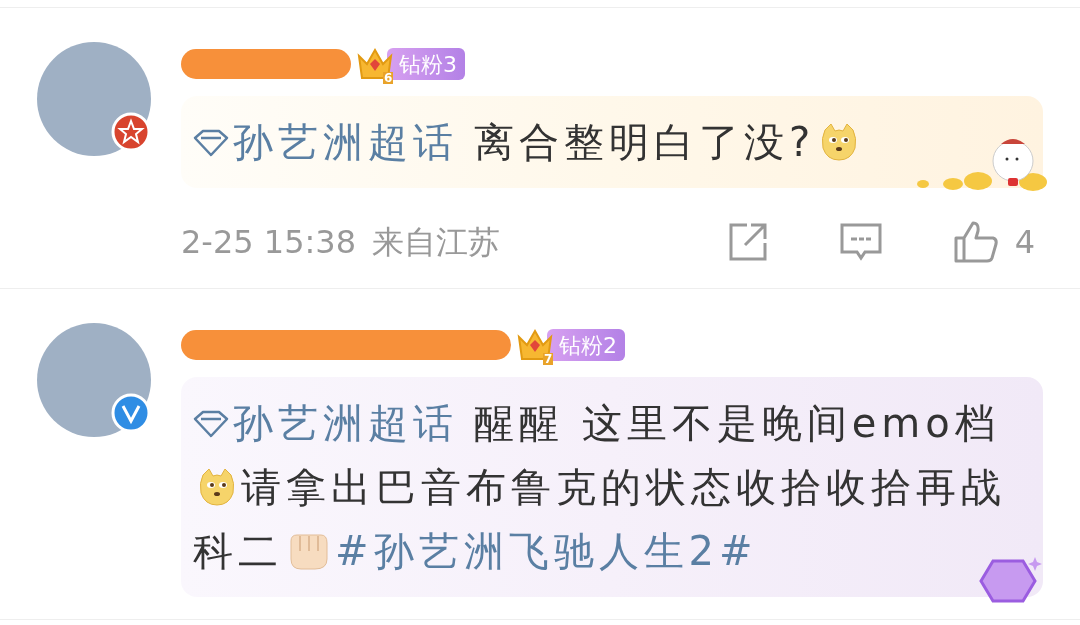 Image resolution: width=1080 pixels, height=625 pixels. I want to click on comment-text: 醒醒 这里不是晚间emo档, so click(737, 423).